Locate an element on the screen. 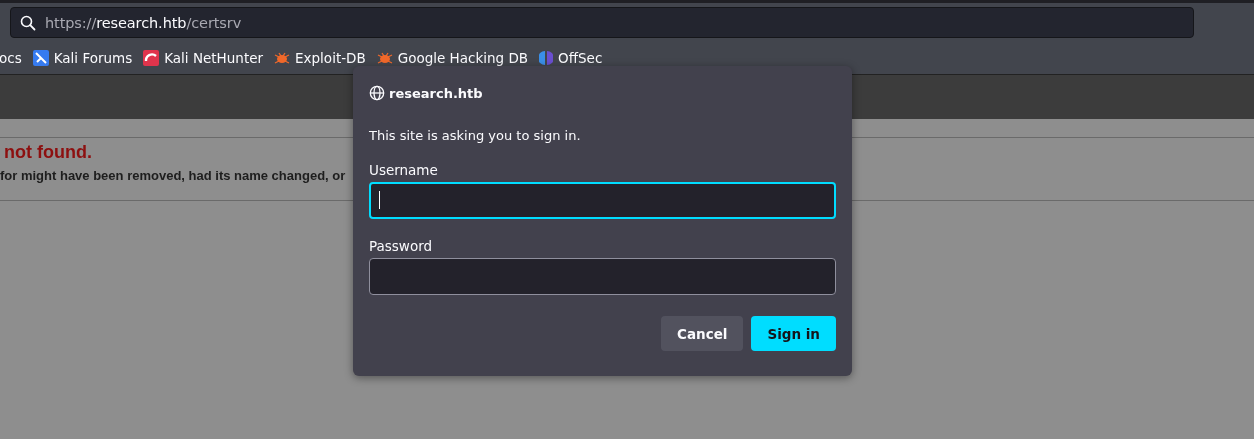  bookmark-item: Exploit-DB is located at coordinates (320, 58).